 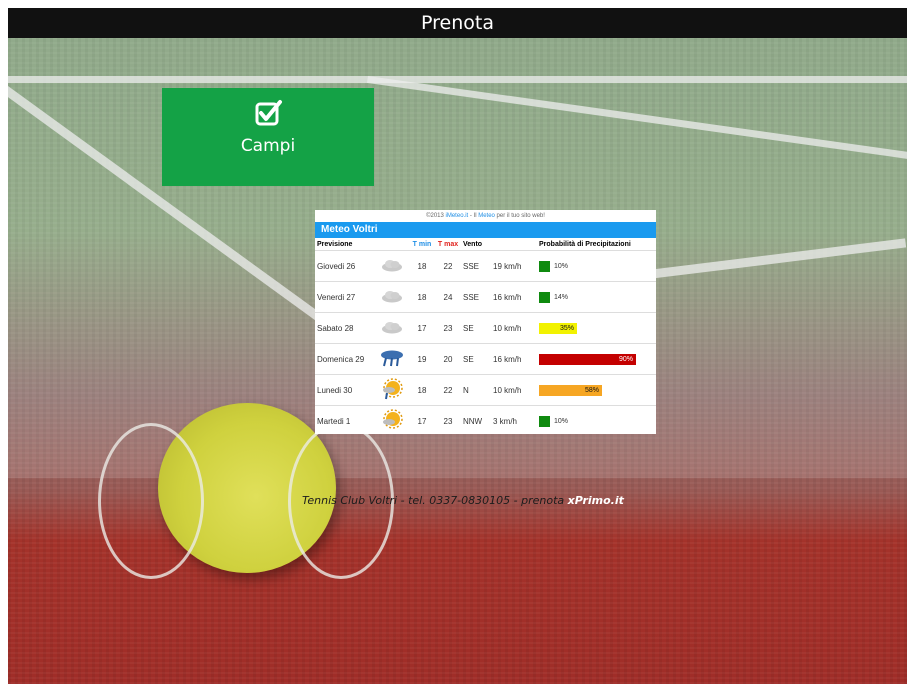 What do you see at coordinates (587, 359) in the screenshot?
I see `precip-bar: 90%` at bounding box center [587, 359].